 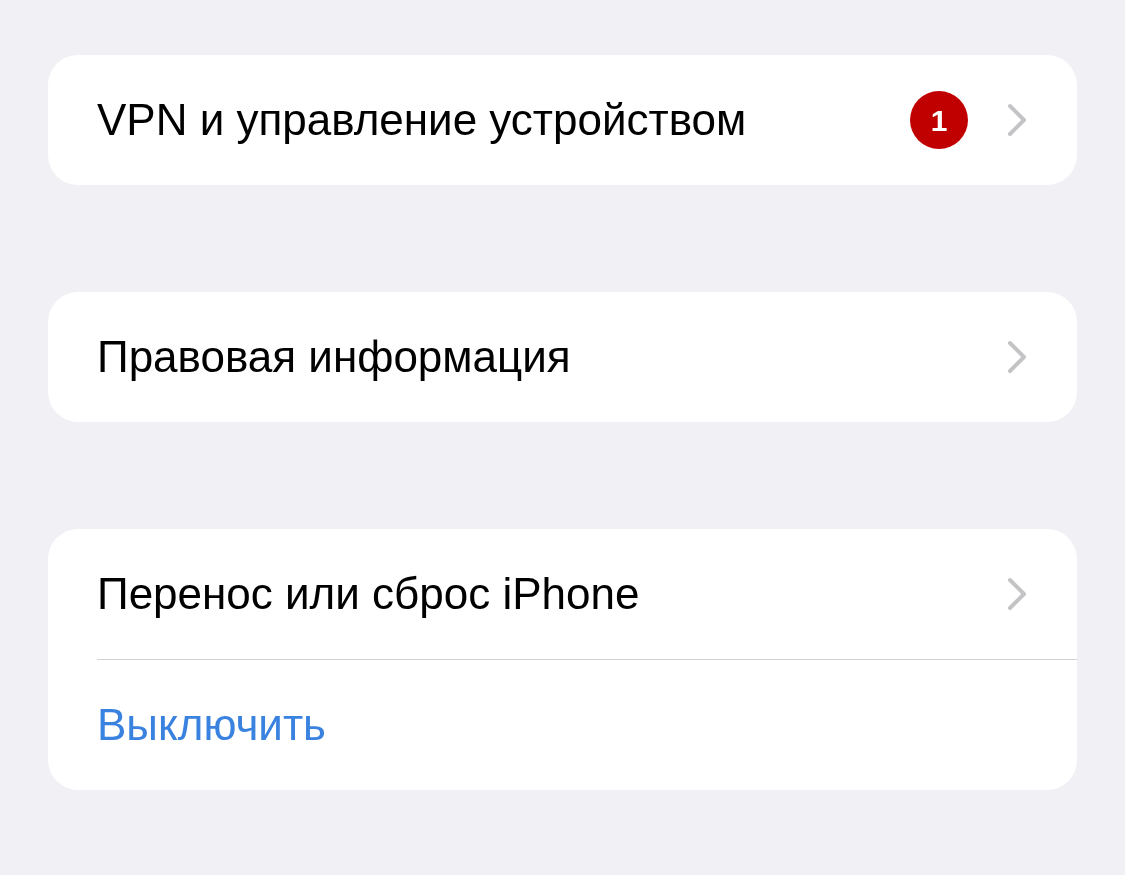 What do you see at coordinates (562, 357) in the screenshot?
I see `settings-row: Правовая информация` at bounding box center [562, 357].